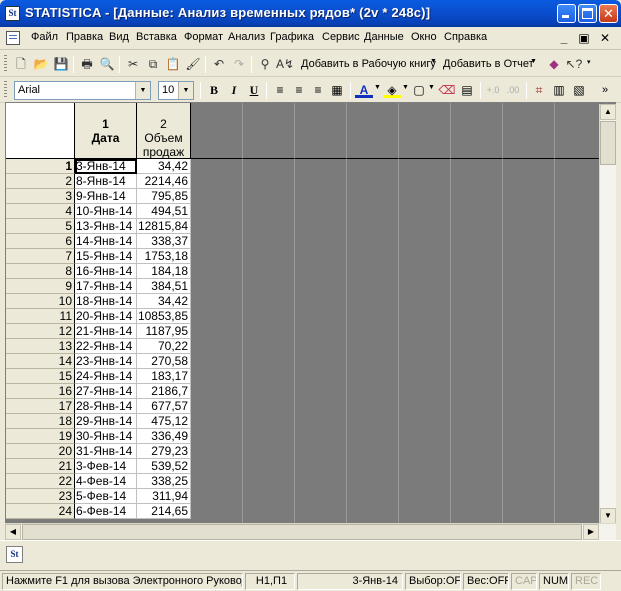 This screenshot has height=591, width=621. Describe the element at coordinates (164, 346) in the screenshot. I see `table-cell-sales: 70,22` at that location.